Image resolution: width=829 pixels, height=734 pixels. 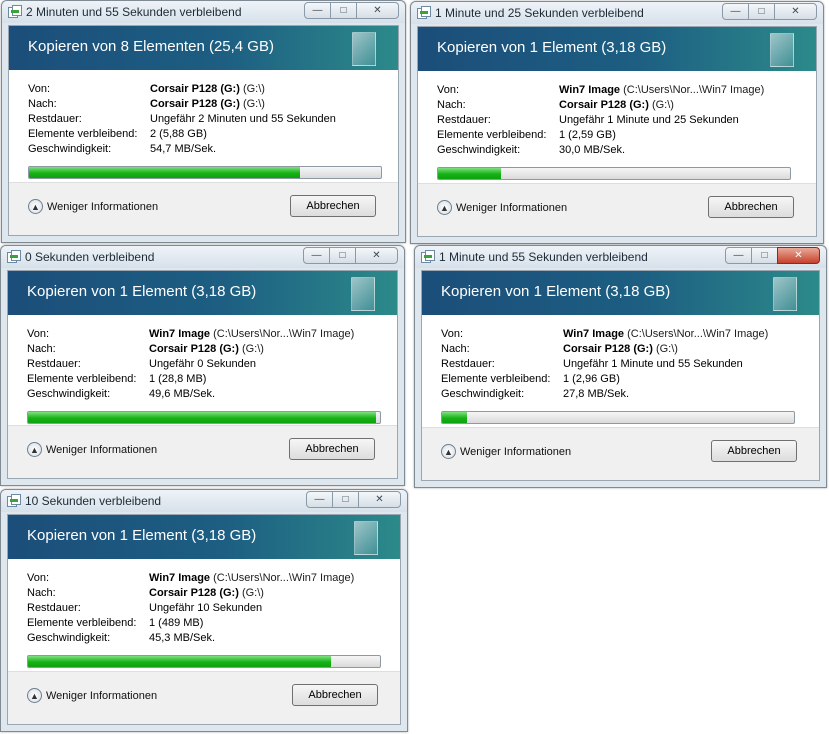 What do you see at coordinates (202, 257) in the screenshot?
I see `title-bar: 0 Sekunden verbleibend — □ ✕` at bounding box center [202, 257].